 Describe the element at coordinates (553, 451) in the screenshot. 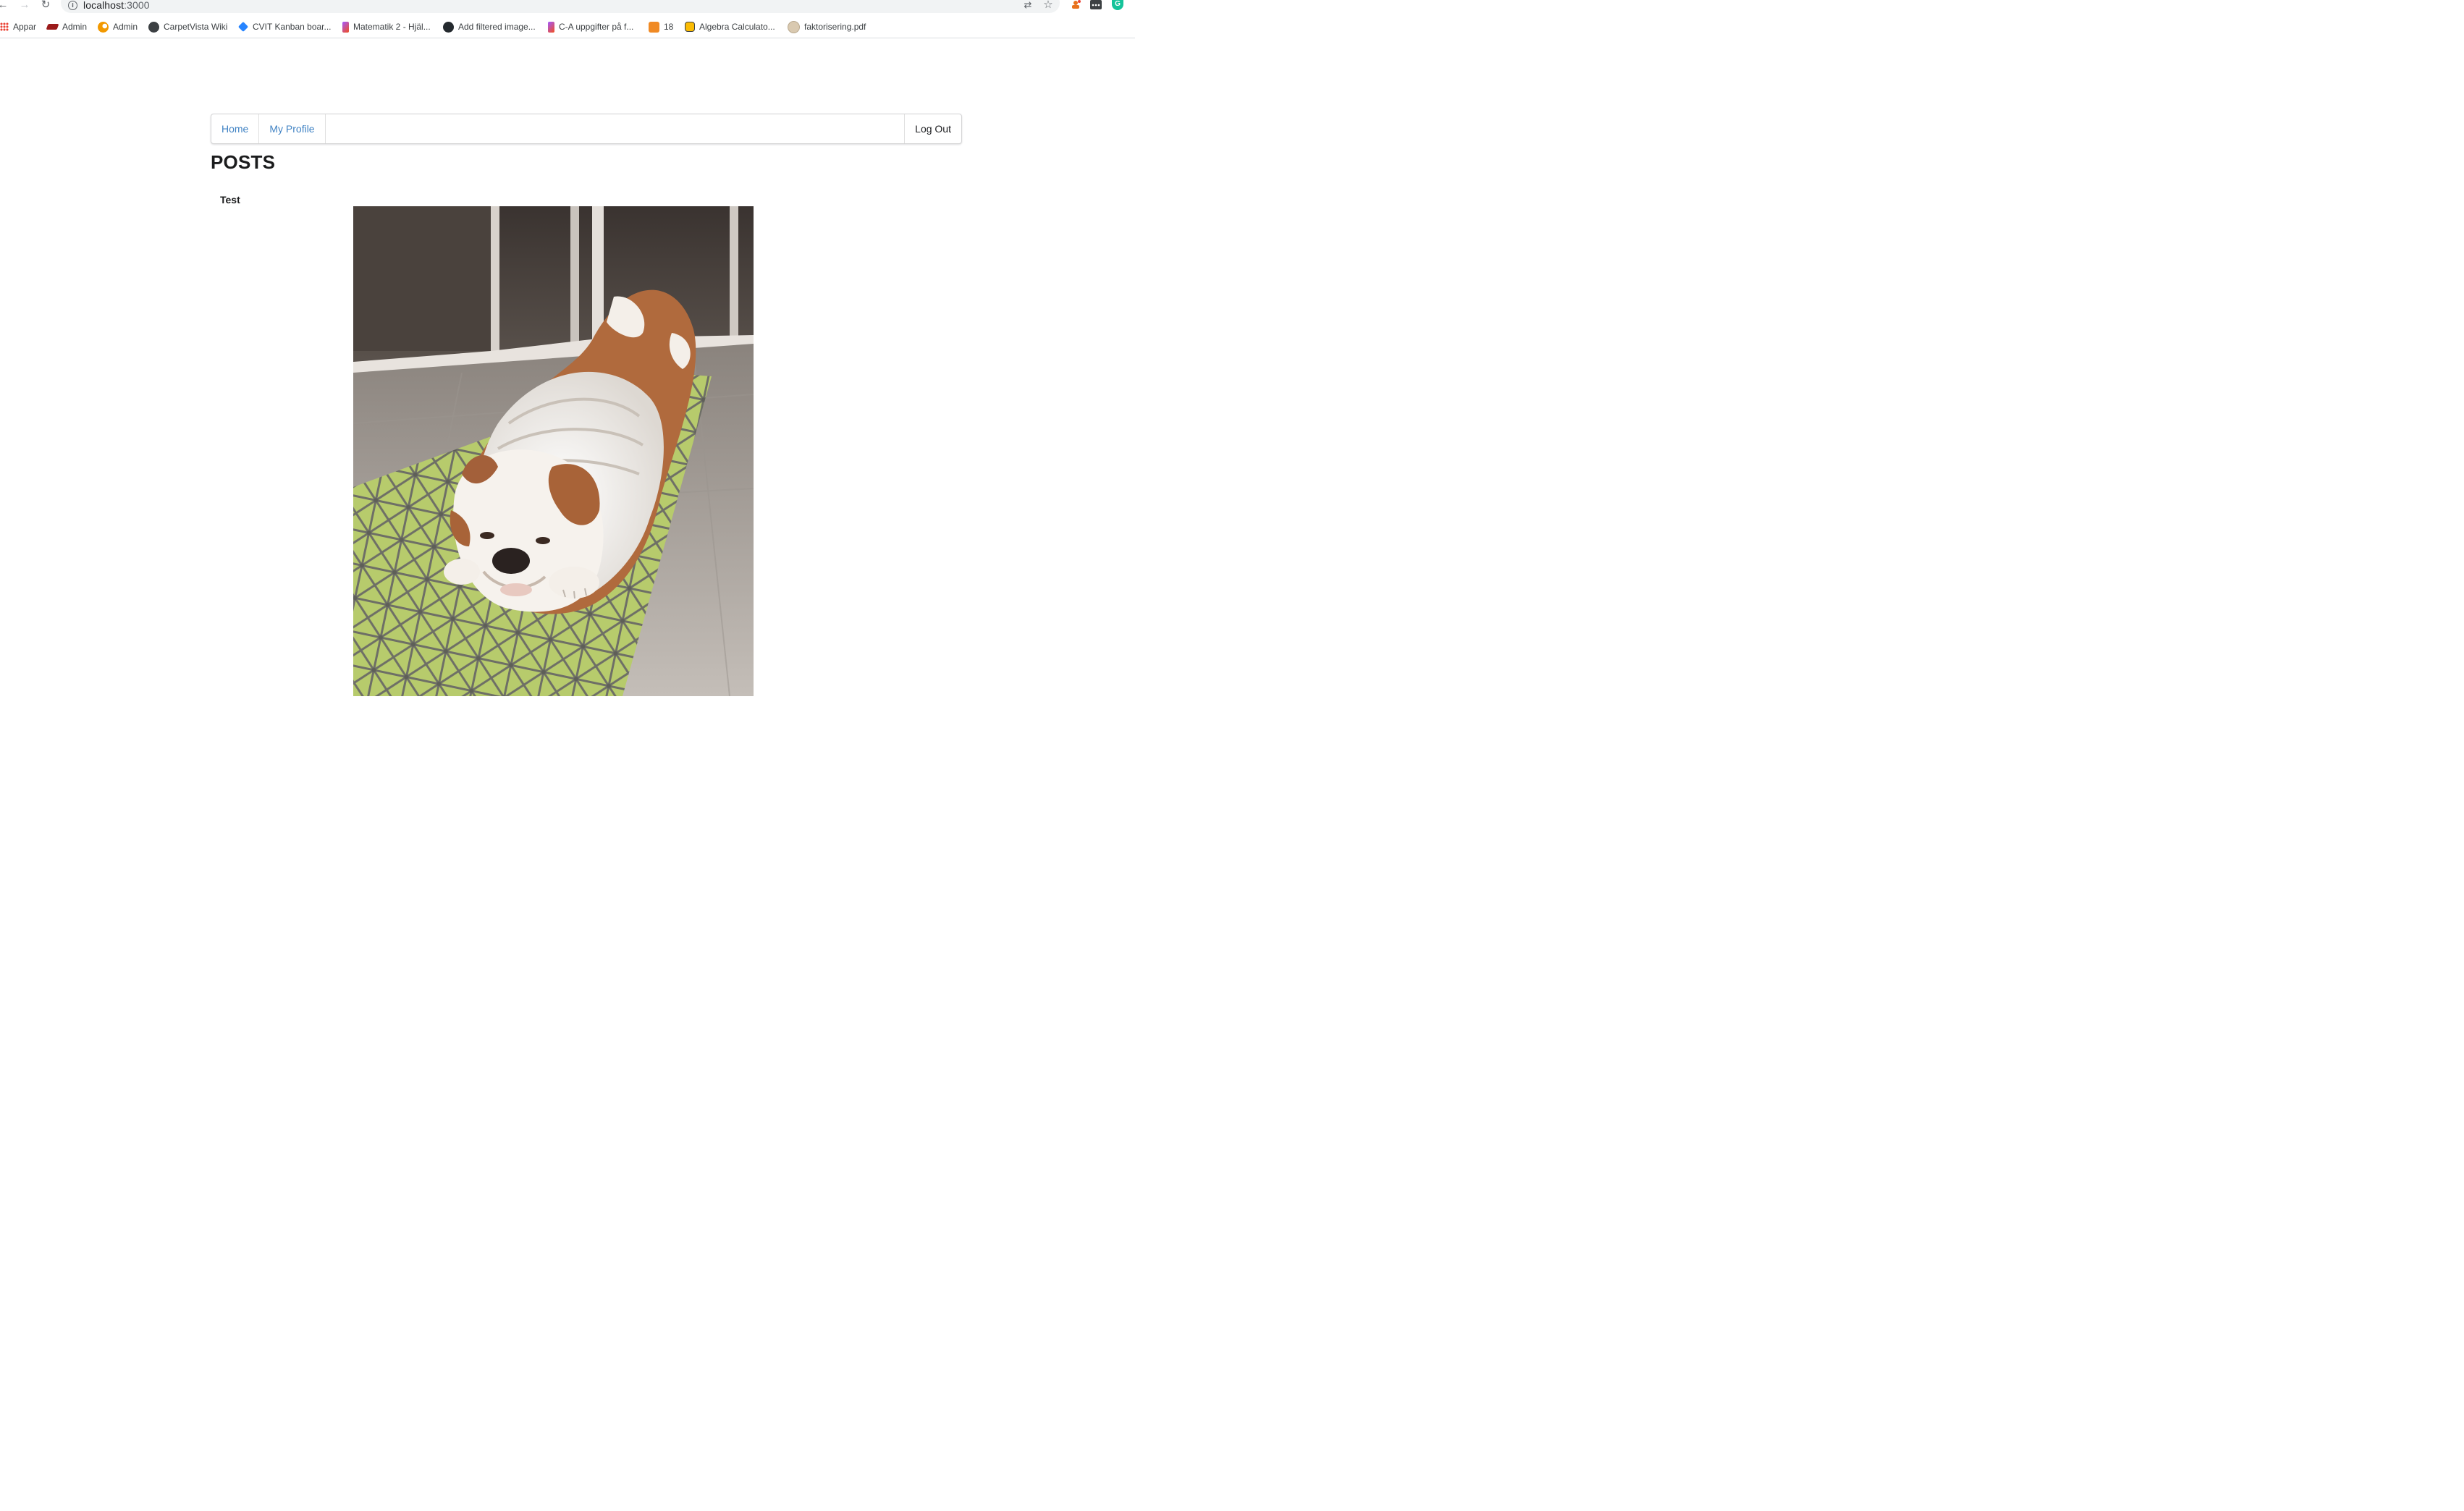

I see `post-image` at that location.